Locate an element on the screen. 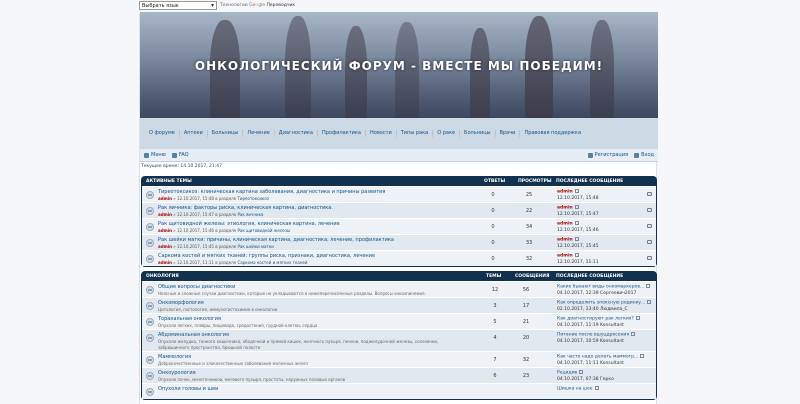  last-post-title-link: Рецидив is located at coordinates (567, 373).